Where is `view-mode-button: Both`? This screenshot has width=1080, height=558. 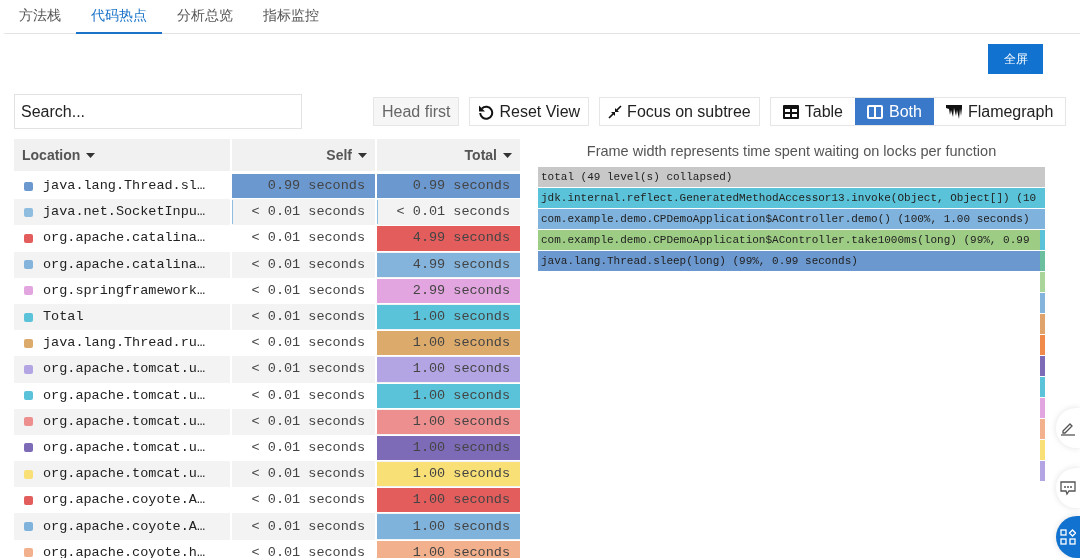 view-mode-button: Both is located at coordinates (894, 111).